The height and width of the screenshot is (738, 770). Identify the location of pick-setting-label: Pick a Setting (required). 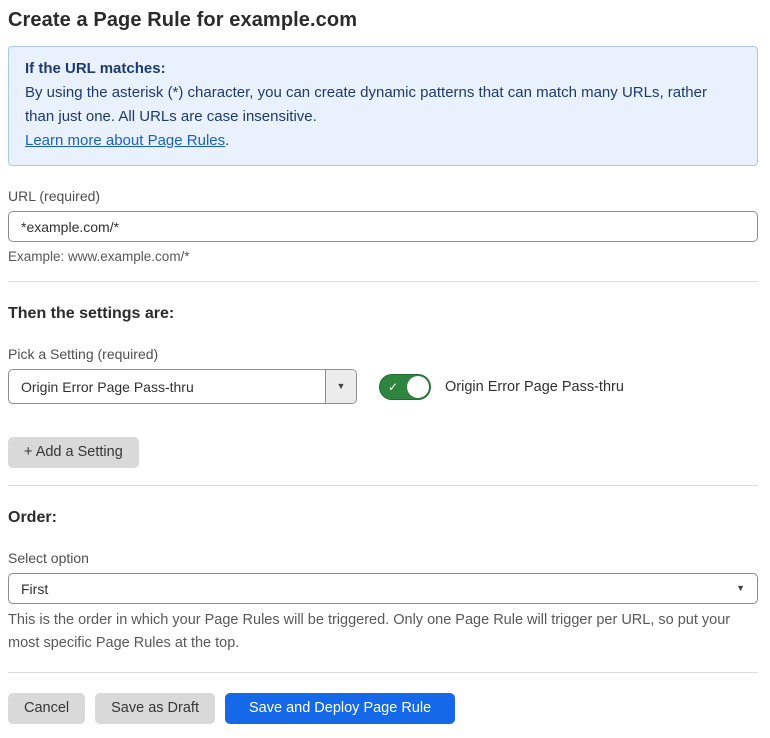
(83, 354).